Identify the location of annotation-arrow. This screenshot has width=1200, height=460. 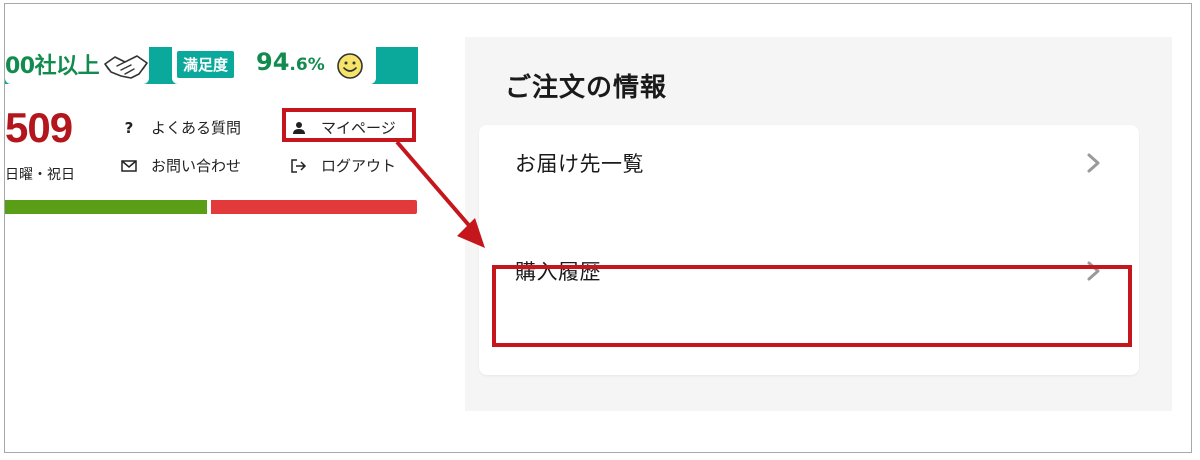
(440, 194).